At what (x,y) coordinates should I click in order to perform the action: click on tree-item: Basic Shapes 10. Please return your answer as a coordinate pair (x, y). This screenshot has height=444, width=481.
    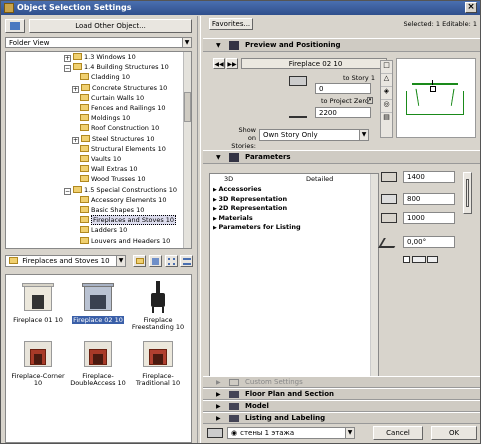
    Looking at the image, I should click on (112, 210).